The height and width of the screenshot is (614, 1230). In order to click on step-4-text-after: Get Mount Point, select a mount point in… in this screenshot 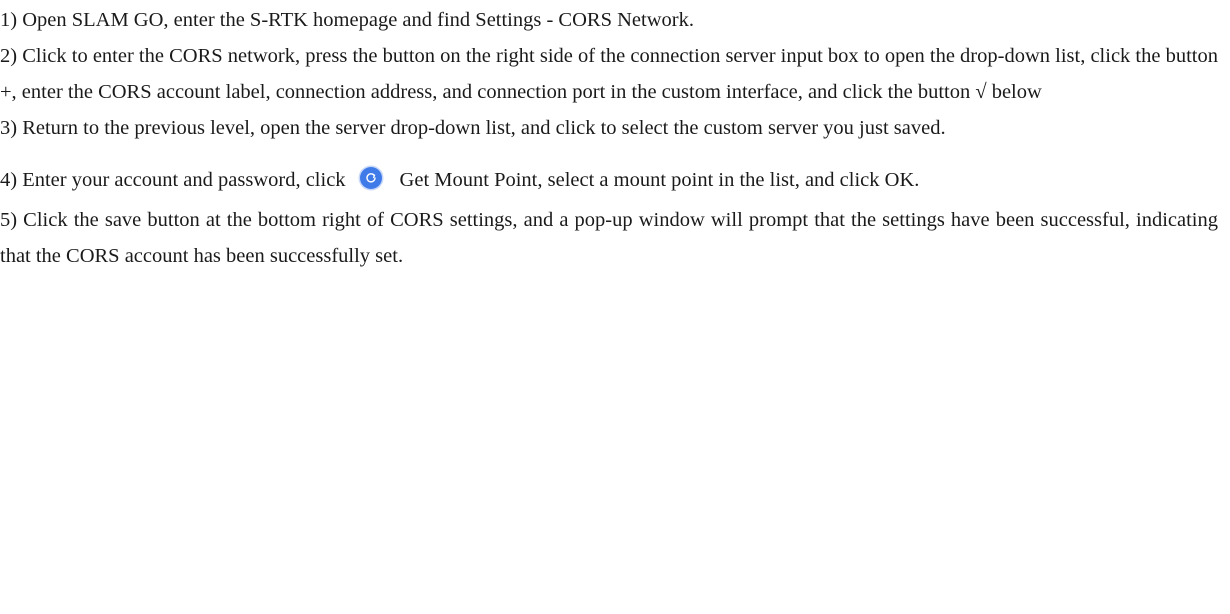, I will do `click(659, 180)`.